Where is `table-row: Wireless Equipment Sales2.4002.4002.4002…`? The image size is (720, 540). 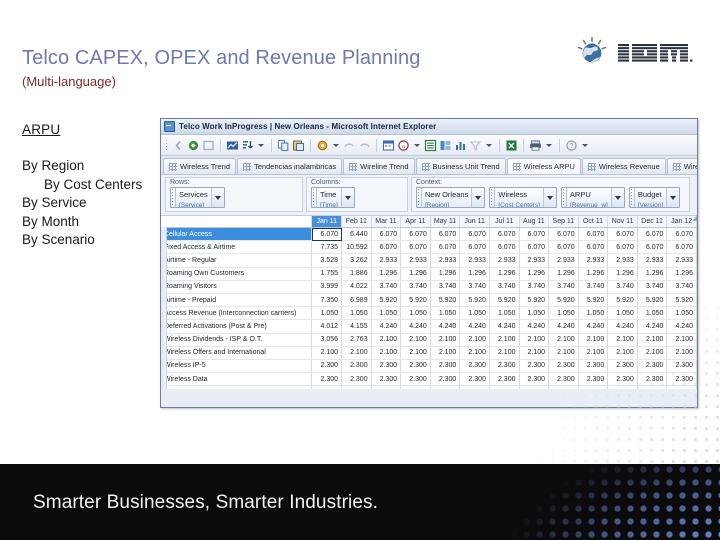 table-row: Wireless Equipment Sales2.4002.4002.4002… is located at coordinates (429, 387).